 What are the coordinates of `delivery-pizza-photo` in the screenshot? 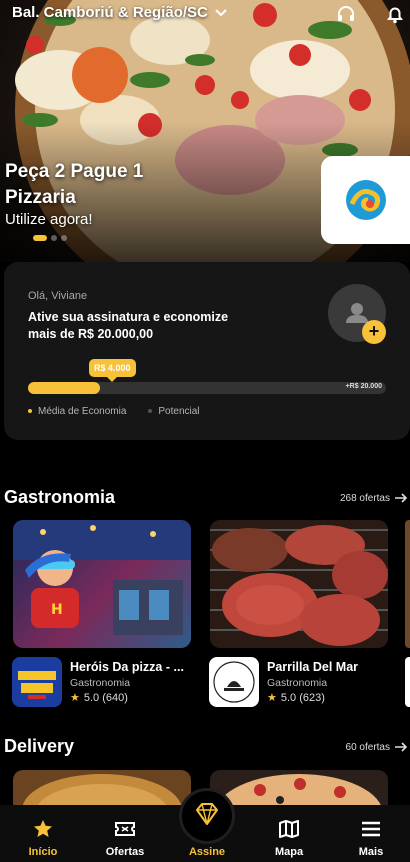 It's located at (299, 792).